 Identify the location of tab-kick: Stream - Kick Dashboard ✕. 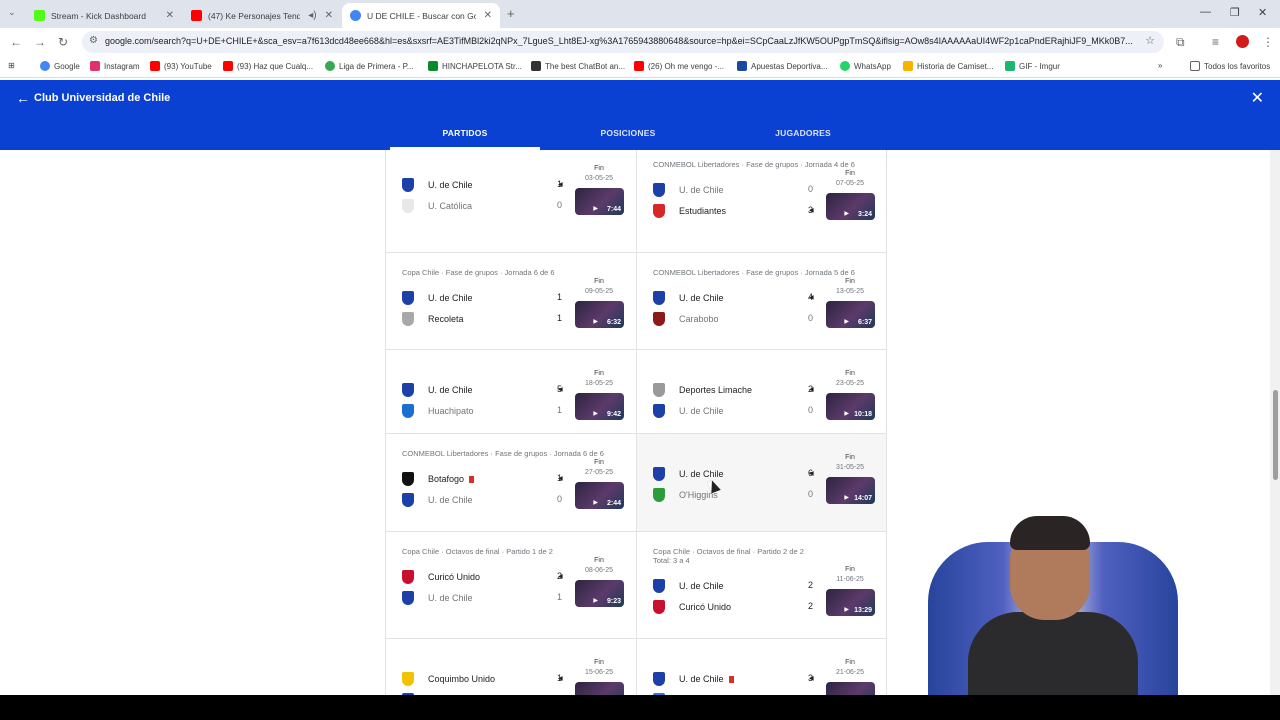
(104, 15).